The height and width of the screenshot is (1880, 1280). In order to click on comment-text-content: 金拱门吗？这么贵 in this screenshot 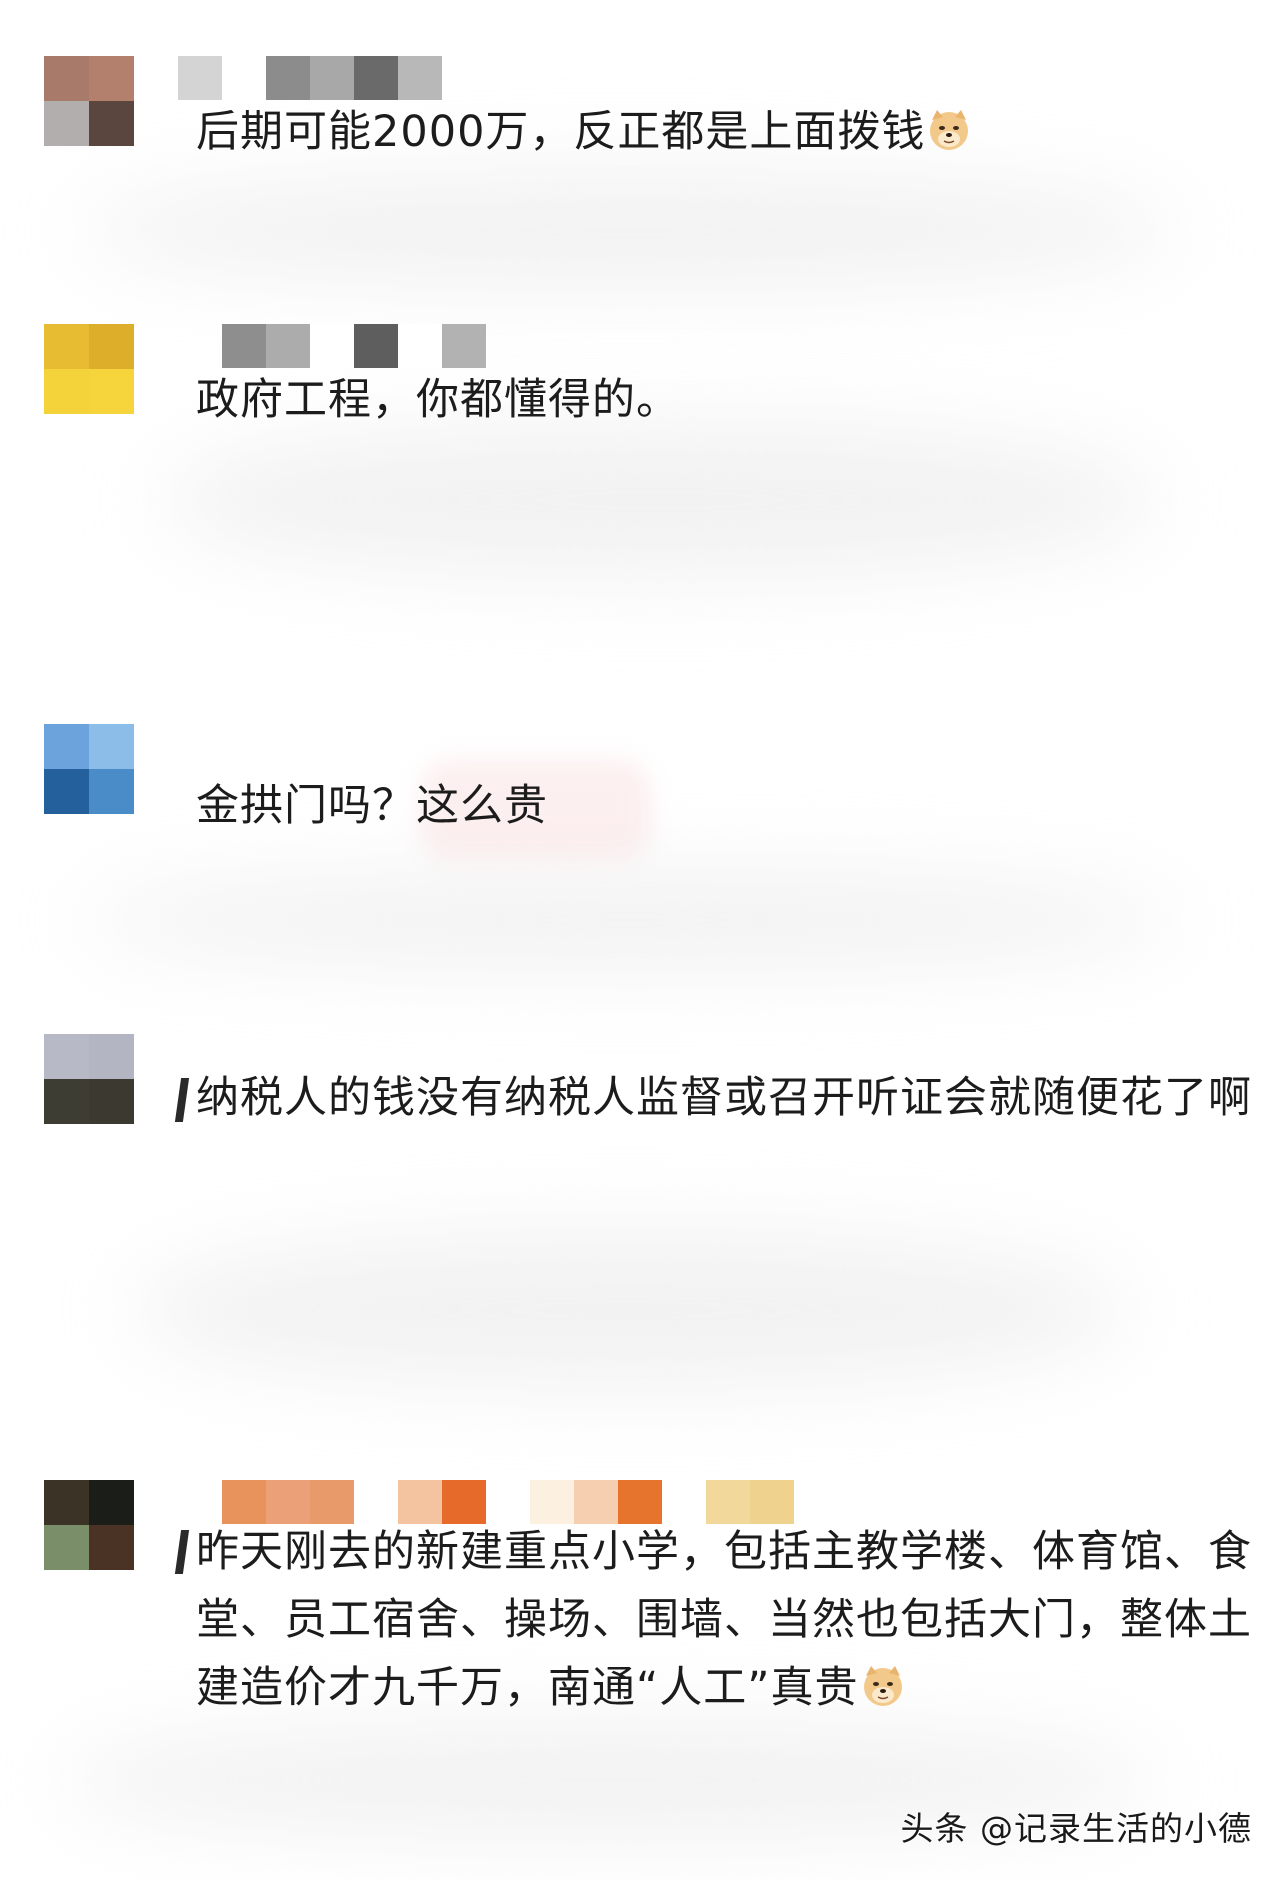, I will do `click(372, 806)`.